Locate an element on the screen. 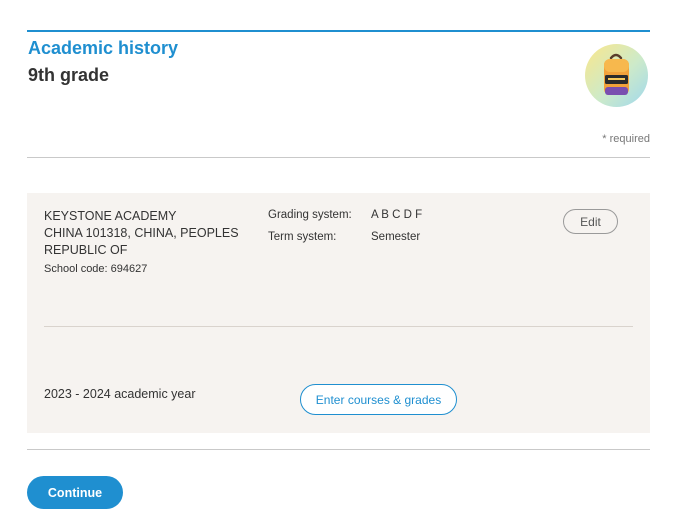  footer-divider is located at coordinates (338, 449).